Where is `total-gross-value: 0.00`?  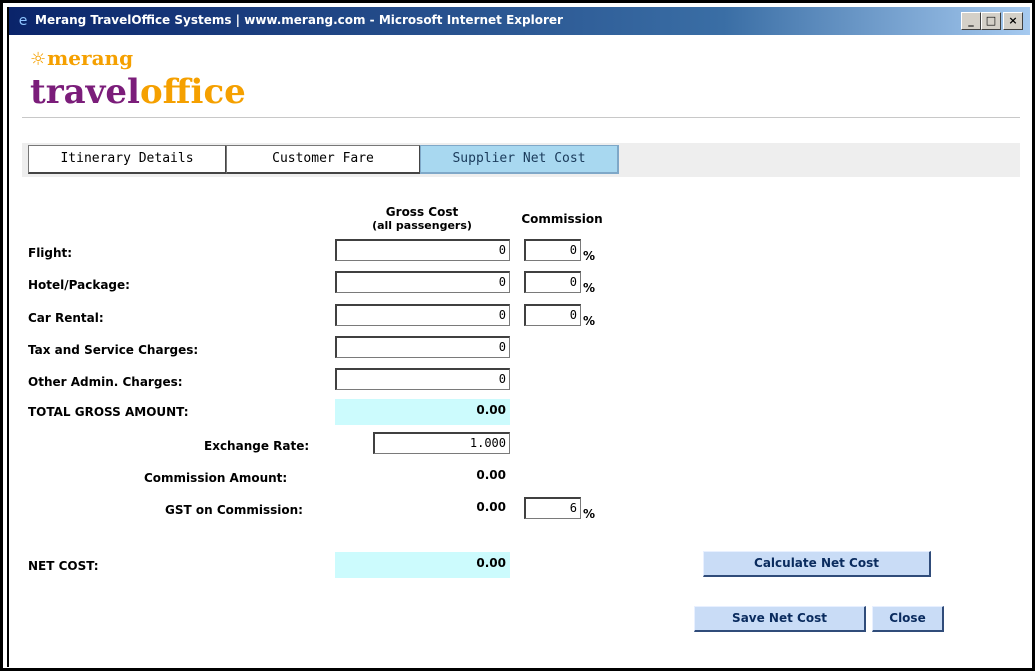 total-gross-value: 0.00 is located at coordinates (491, 410).